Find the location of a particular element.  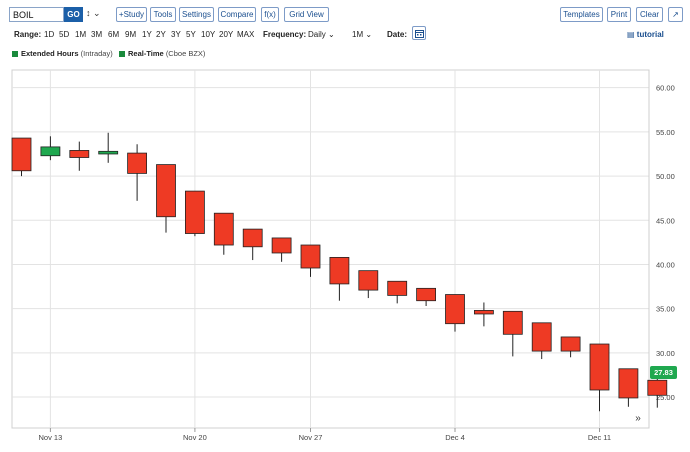

last-price-tag: 27.83 is located at coordinates (663, 372).